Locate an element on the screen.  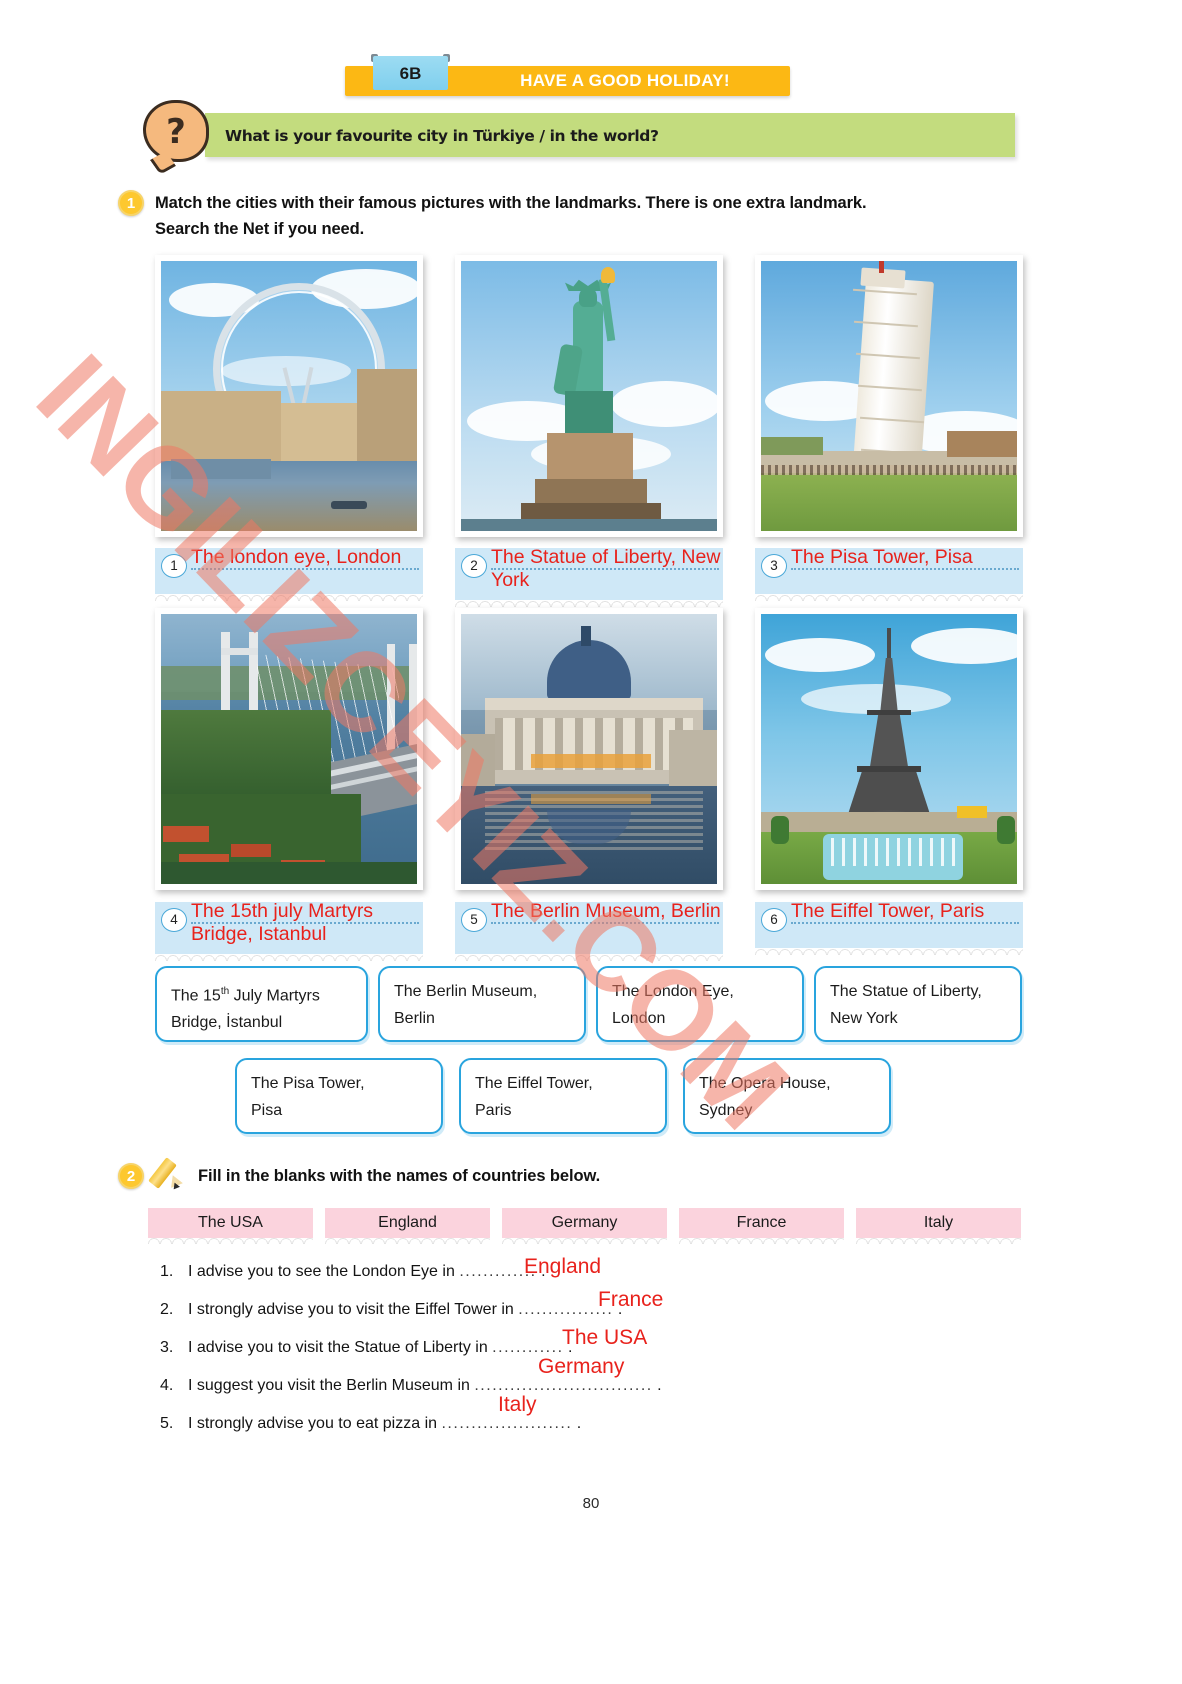
question-mark-glyph: ? is located at coordinates (176, 132).